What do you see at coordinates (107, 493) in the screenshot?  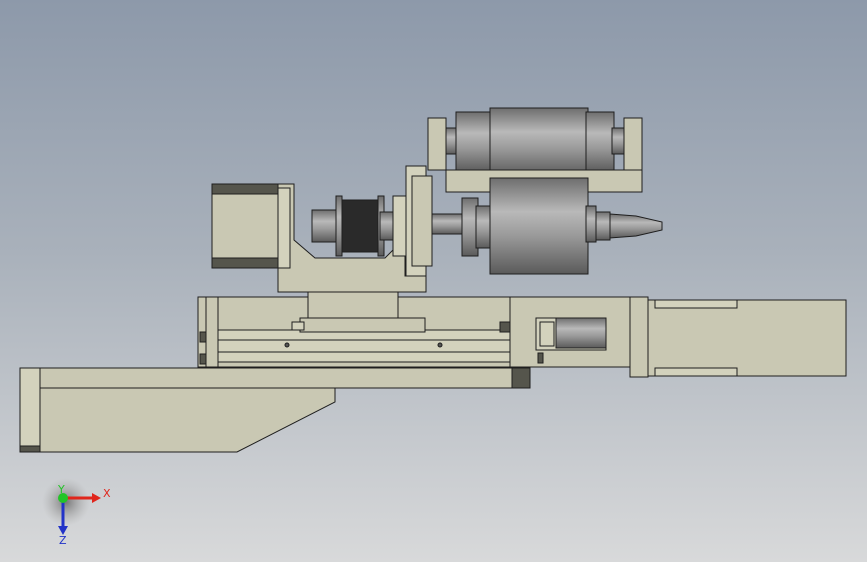 I see `x-axis-label: X` at bounding box center [107, 493].